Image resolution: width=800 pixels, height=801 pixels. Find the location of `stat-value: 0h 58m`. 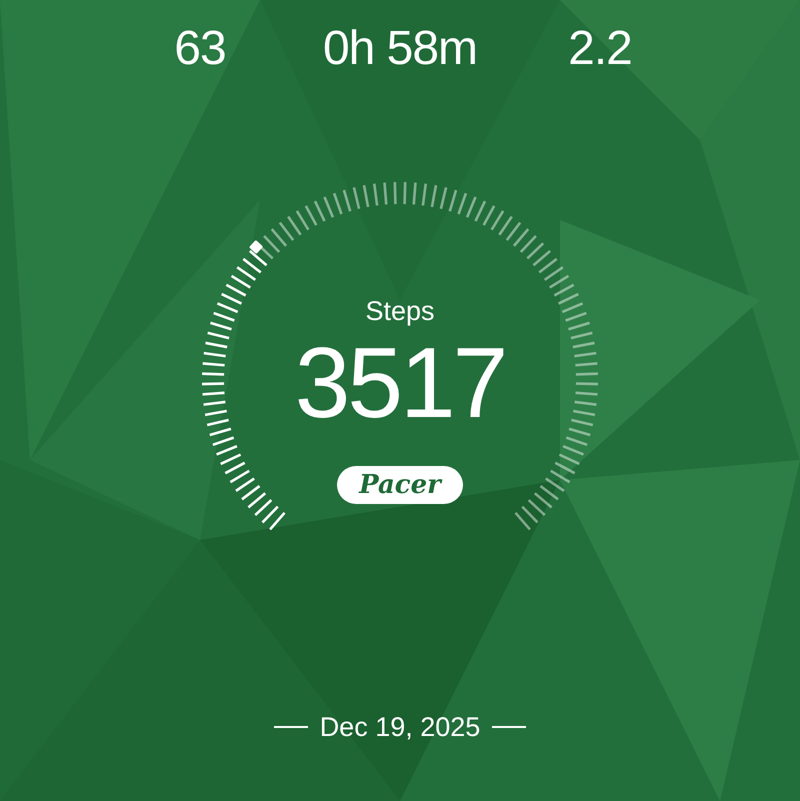

stat-value: 0h 58m is located at coordinates (400, 49).